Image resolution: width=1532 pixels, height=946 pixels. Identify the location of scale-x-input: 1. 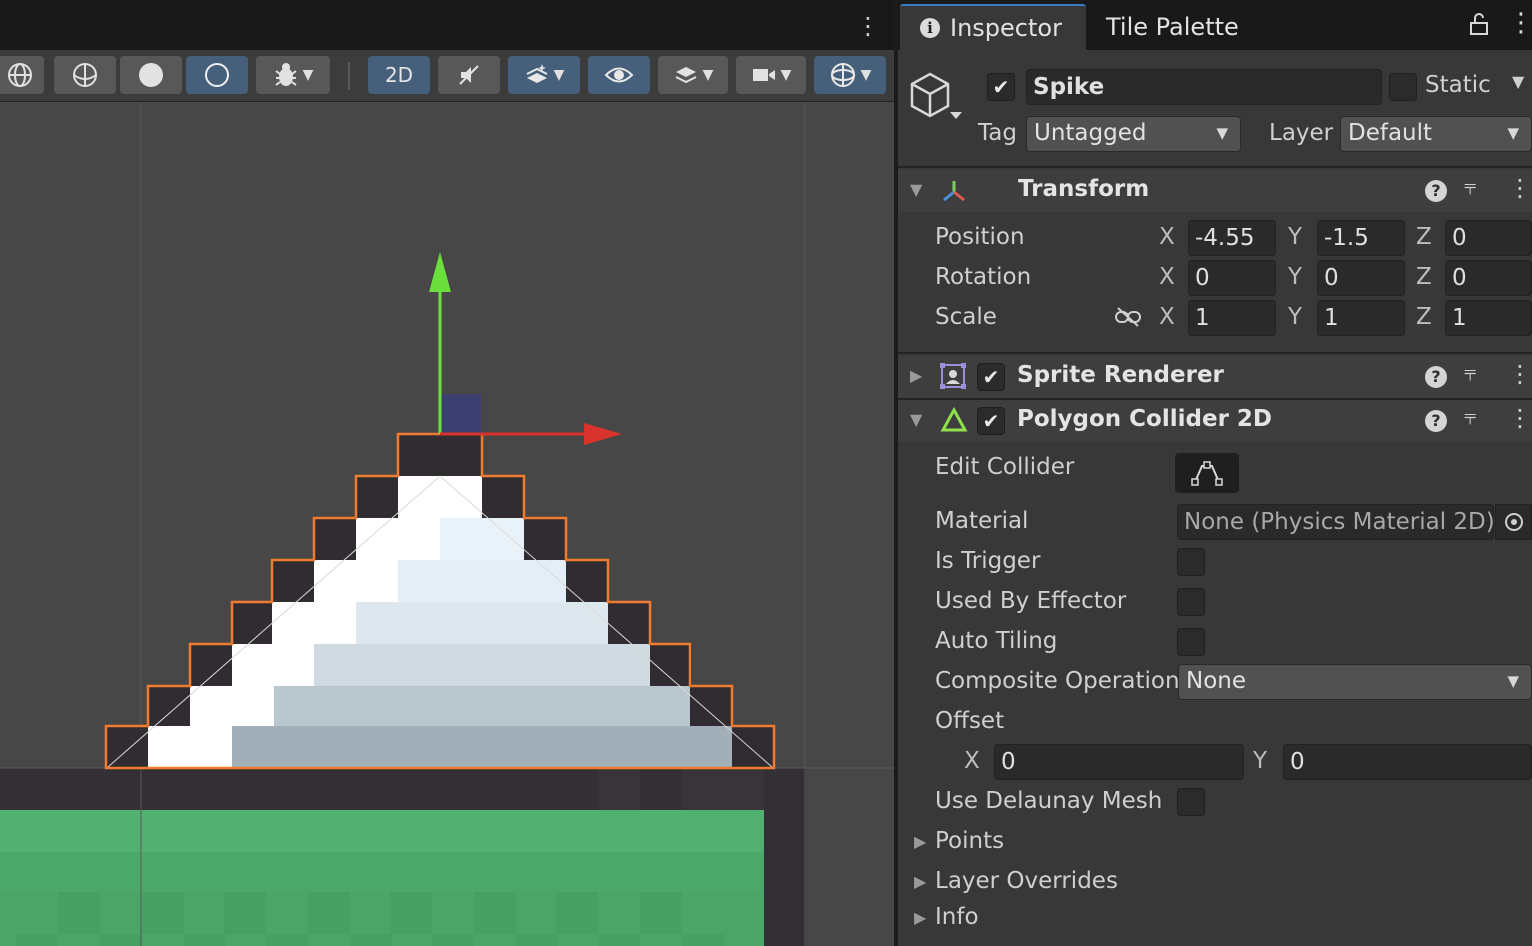
(1232, 318).